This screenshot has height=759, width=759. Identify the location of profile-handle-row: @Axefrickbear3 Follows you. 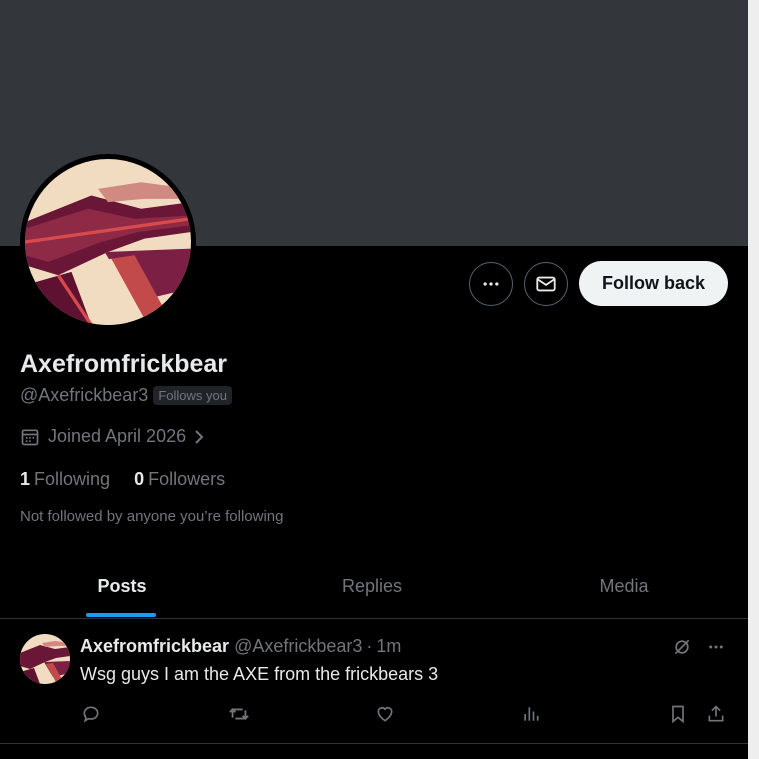
(126, 395).